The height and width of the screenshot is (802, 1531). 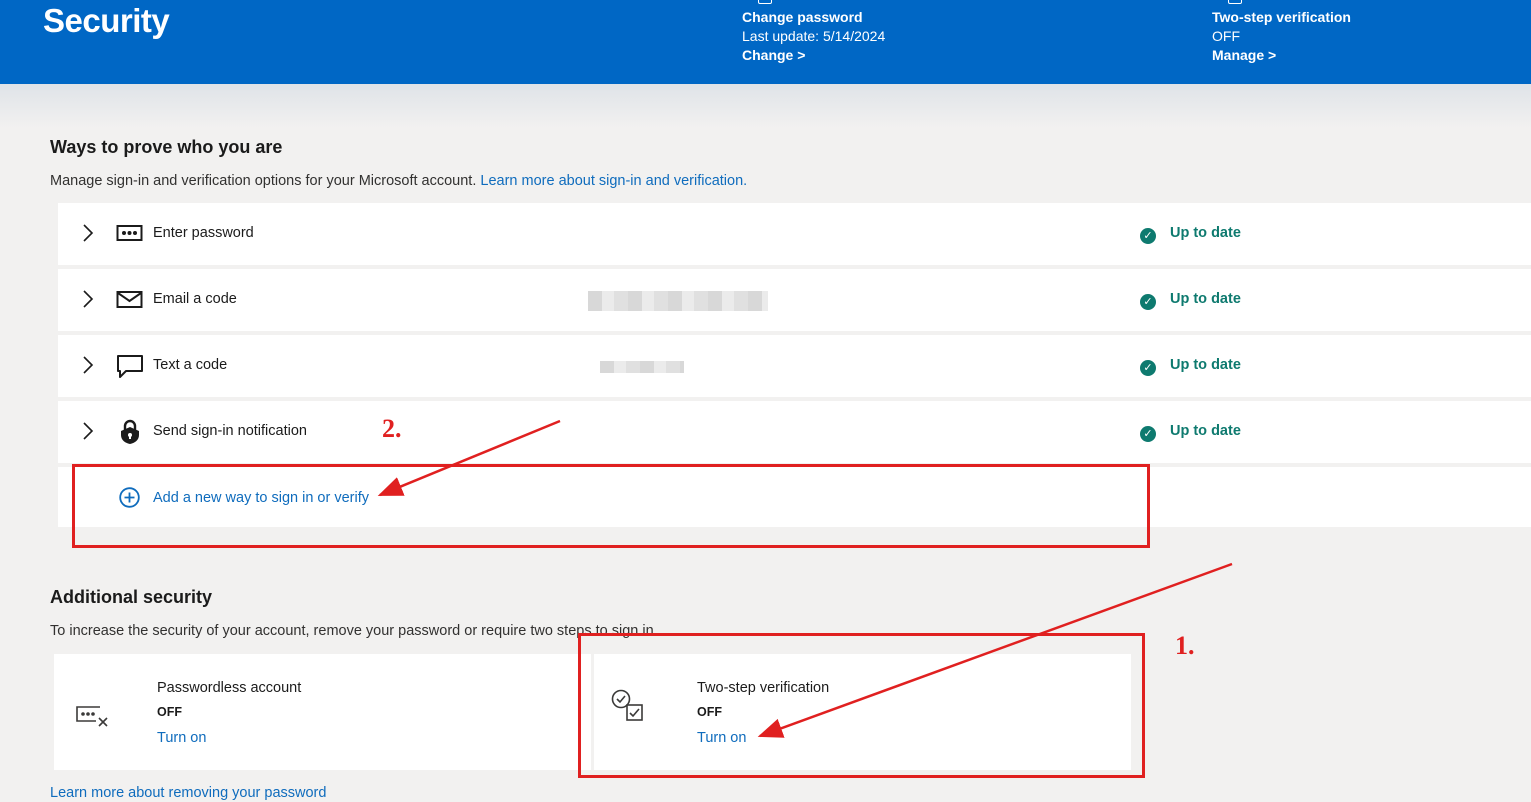 What do you see at coordinates (765, 2) in the screenshot?
I see `key-icon` at bounding box center [765, 2].